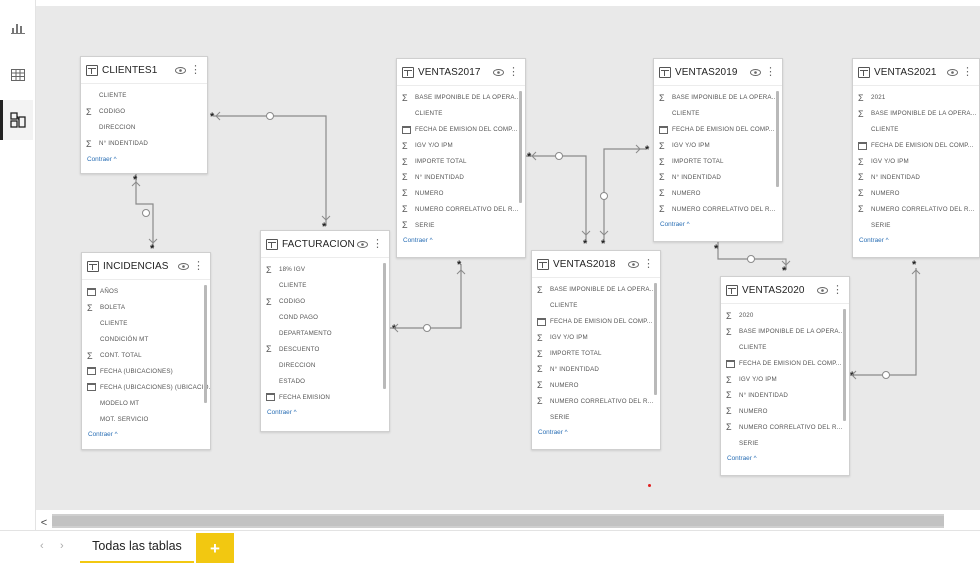  I want to click on horizontal-scrollbar-thumb, so click(498, 521).